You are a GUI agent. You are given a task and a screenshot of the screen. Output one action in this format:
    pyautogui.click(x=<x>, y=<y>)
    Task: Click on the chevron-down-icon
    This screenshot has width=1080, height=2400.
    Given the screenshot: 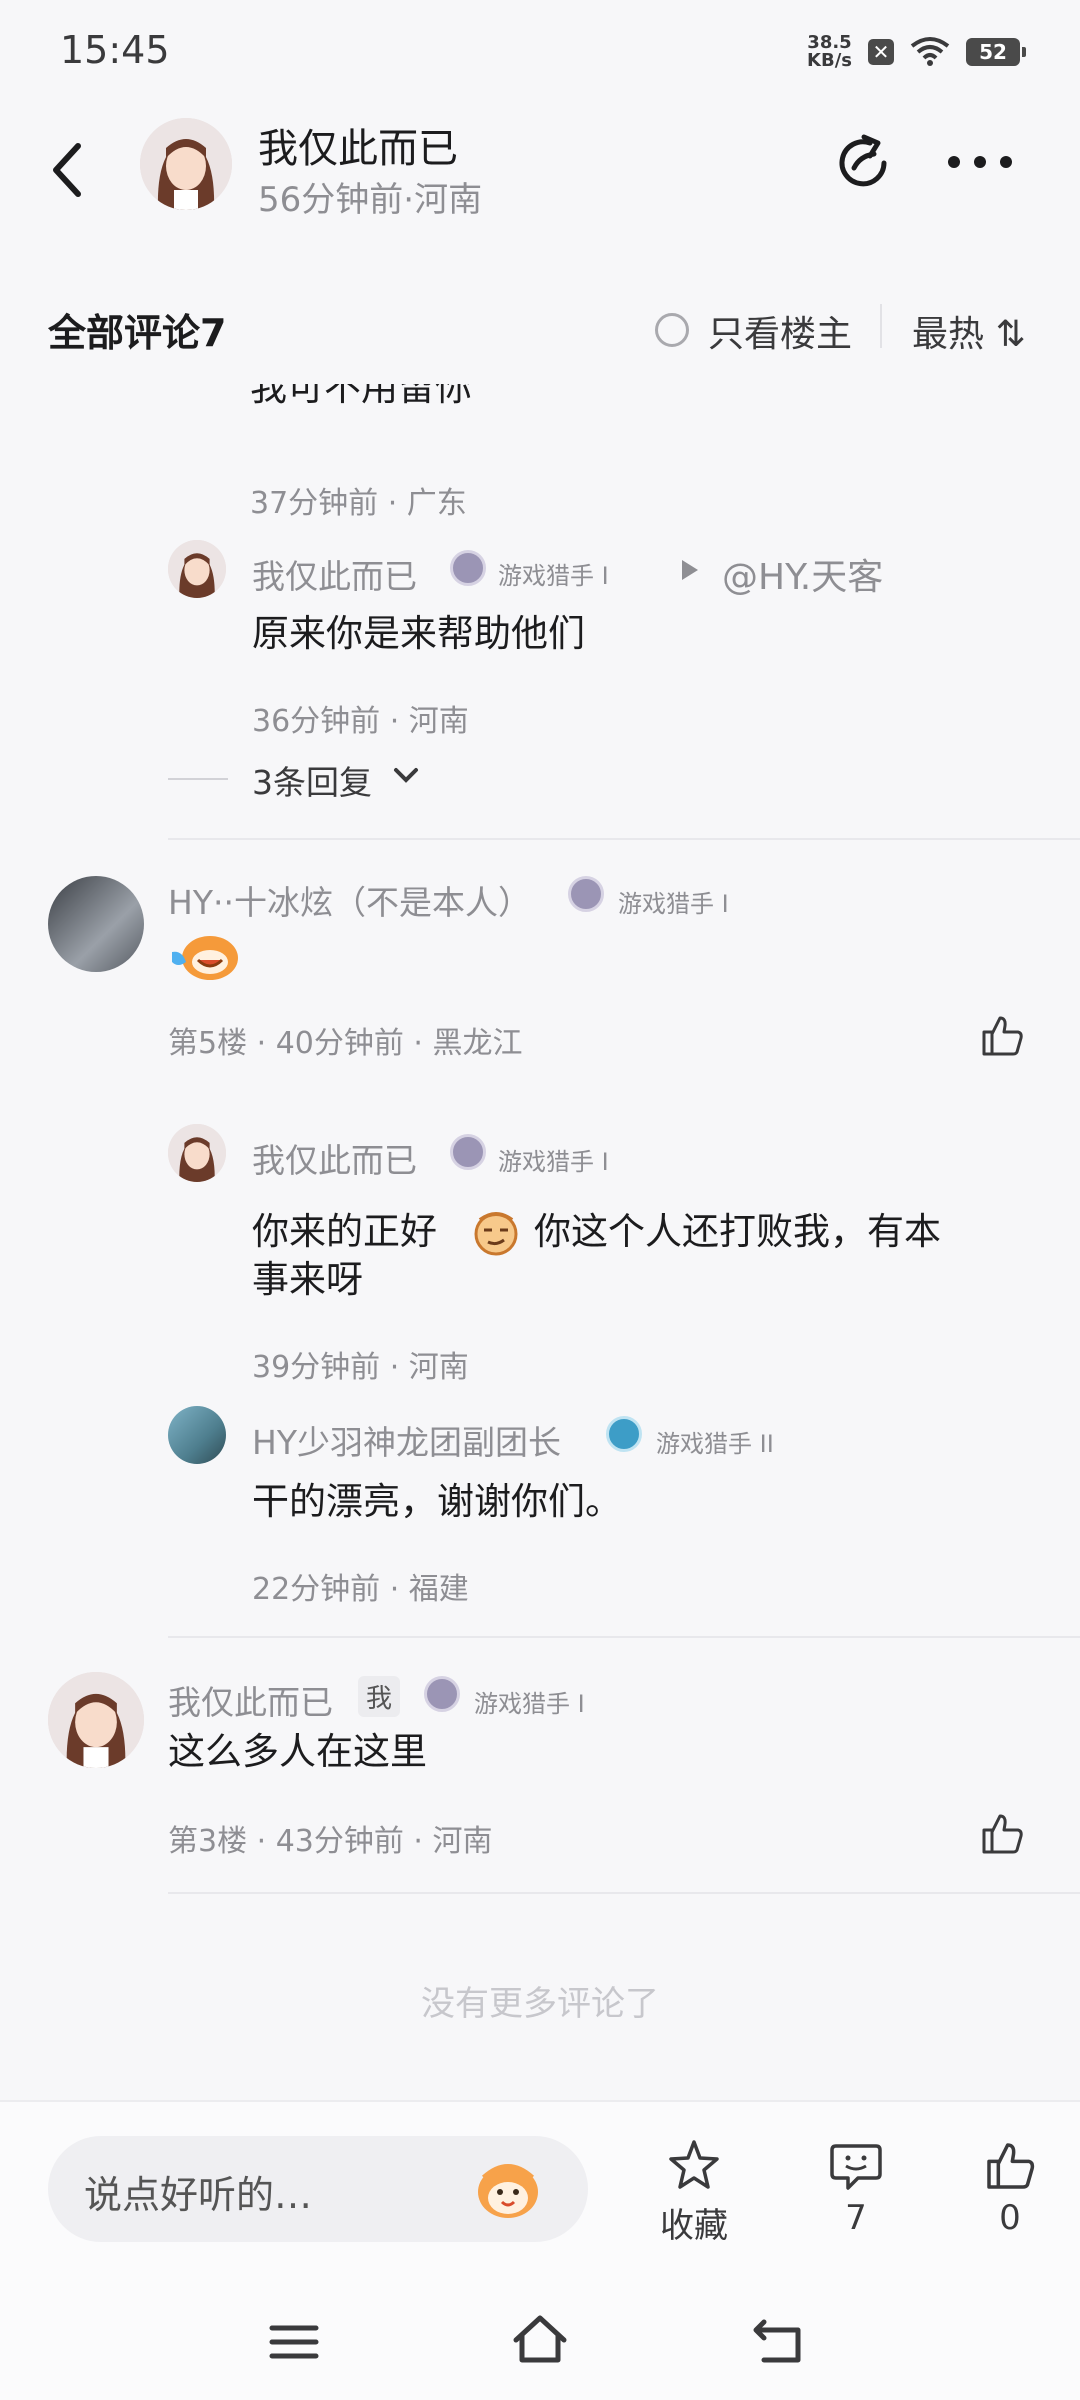 What is the action you would take?
    pyautogui.click(x=406, y=776)
    